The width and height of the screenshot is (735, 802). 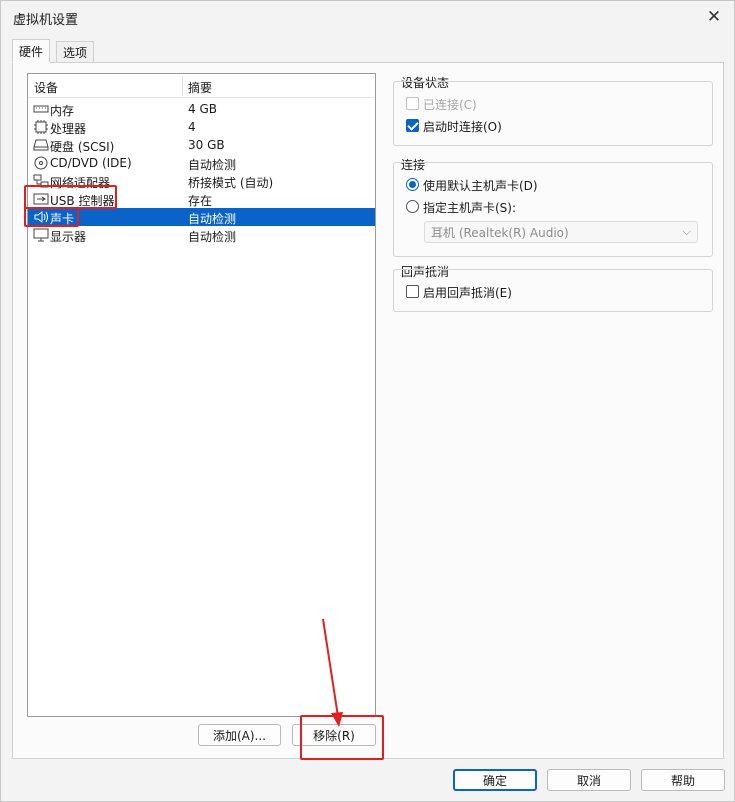 What do you see at coordinates (41, 235) in the screenshot?
I see `display-icon` at bounding box center [41, 235].